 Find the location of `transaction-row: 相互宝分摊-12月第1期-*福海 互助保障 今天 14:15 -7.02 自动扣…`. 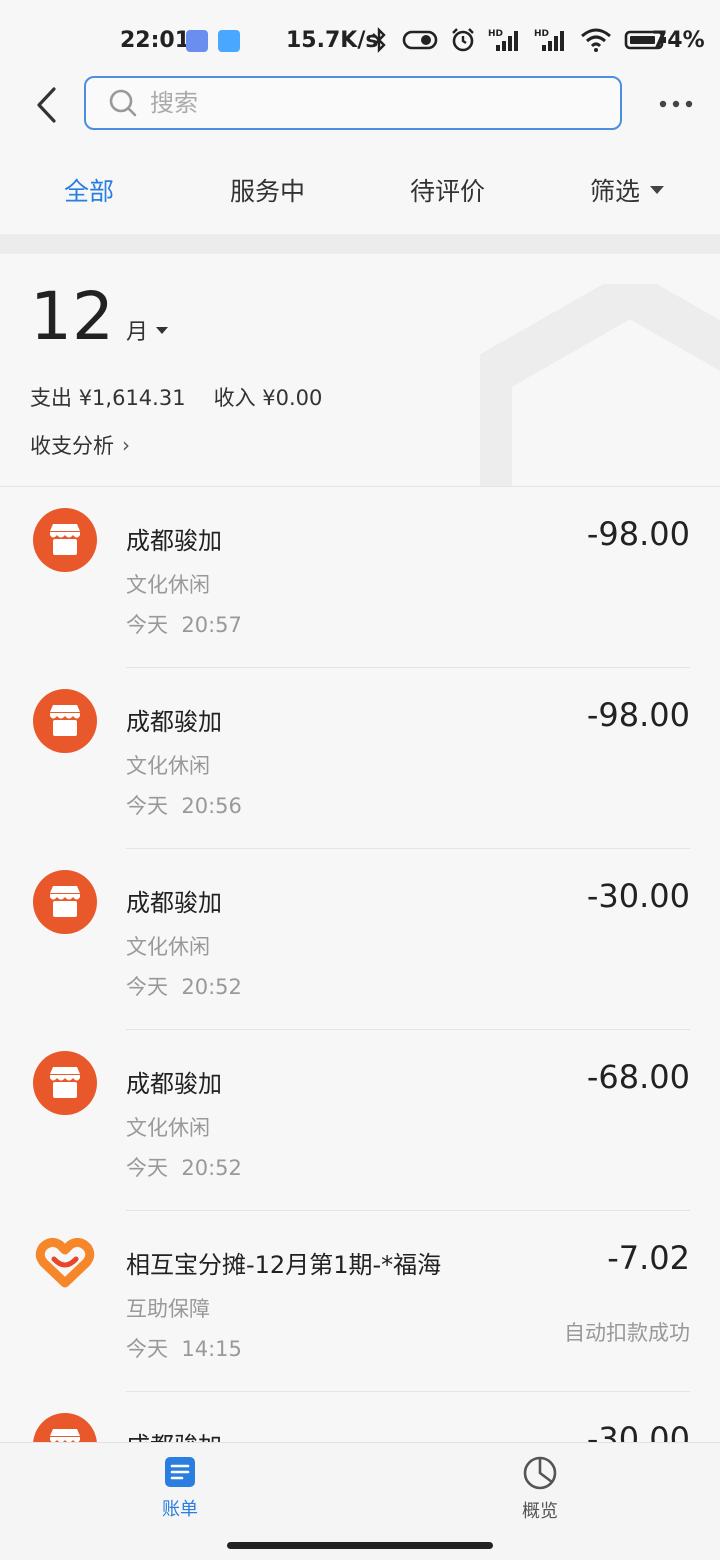

transaction-row: 相互宝分摊-12月第1期-*福海 互助保障 今天 14:15 -7.02 自动扣… is located at coordinates (360, 1301).